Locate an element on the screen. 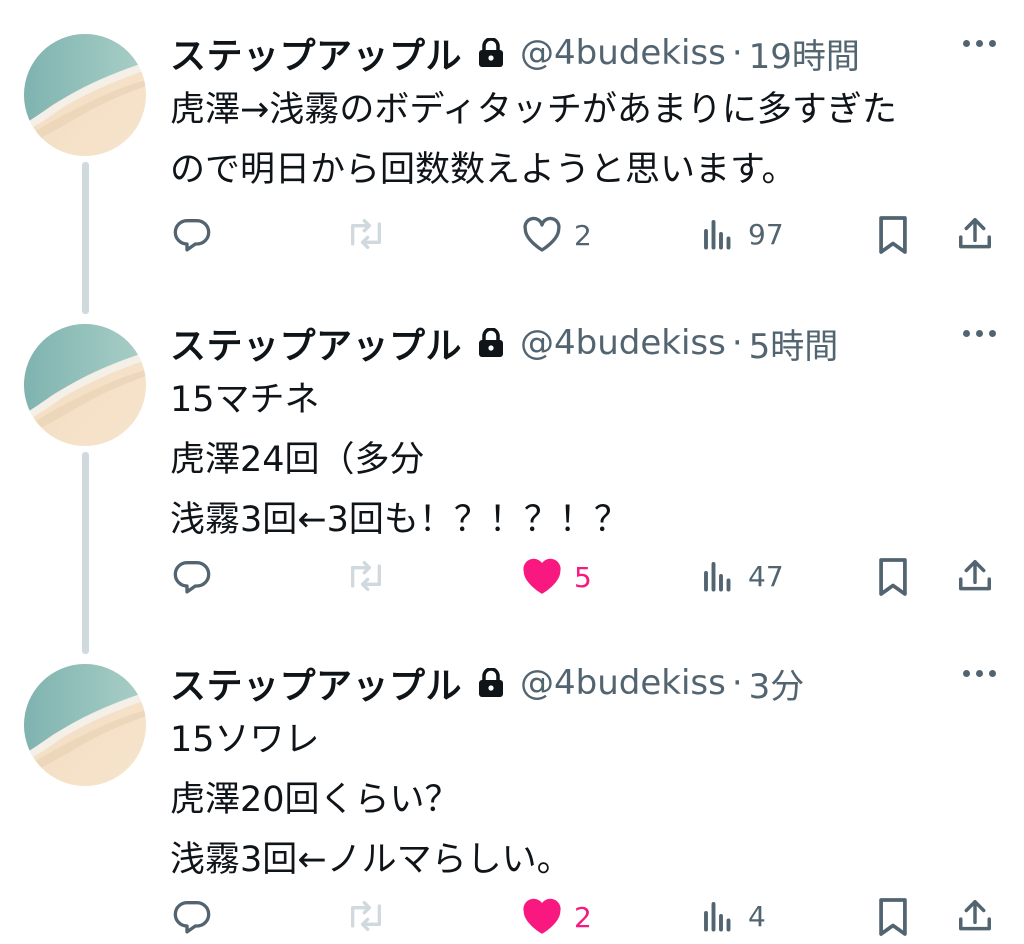 This screenshot has height=944, width=1024. tweet-header: ステップアップル @4budekiss · 5時間 is located at coordinates (504, 343).